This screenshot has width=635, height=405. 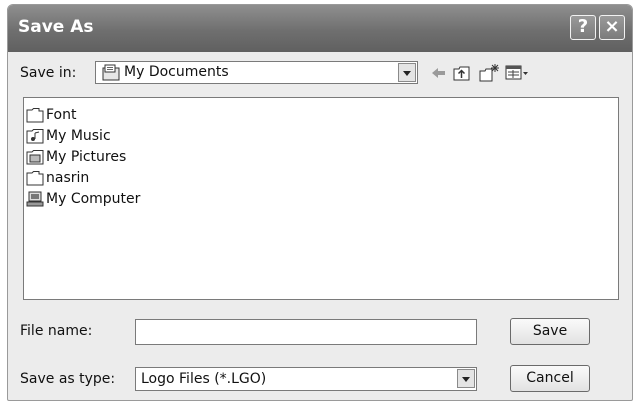 What do you see at coordinates (35, 199) in the screenshot?
I see `computer-icon` at bounding box center [35, 199].